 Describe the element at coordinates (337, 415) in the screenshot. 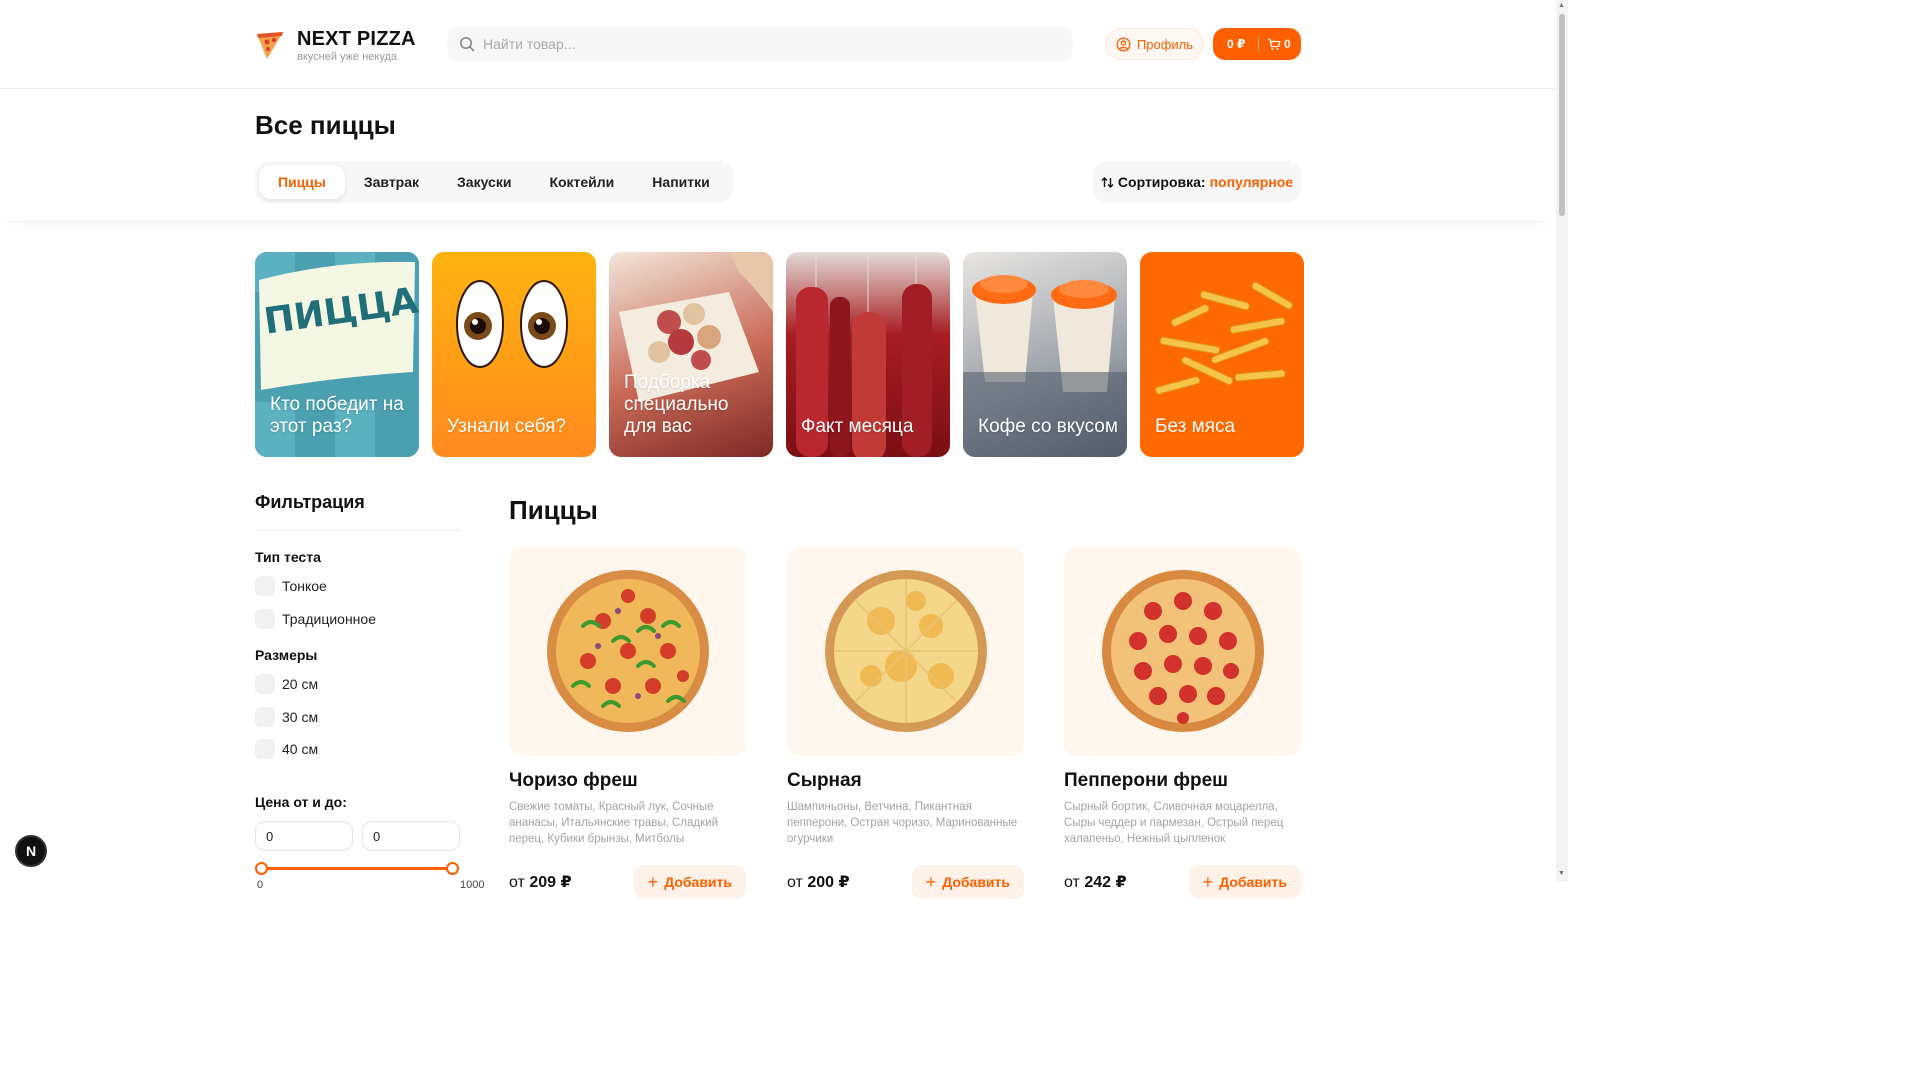

I see `story-text: Кто победит на этот раз?` at that location.